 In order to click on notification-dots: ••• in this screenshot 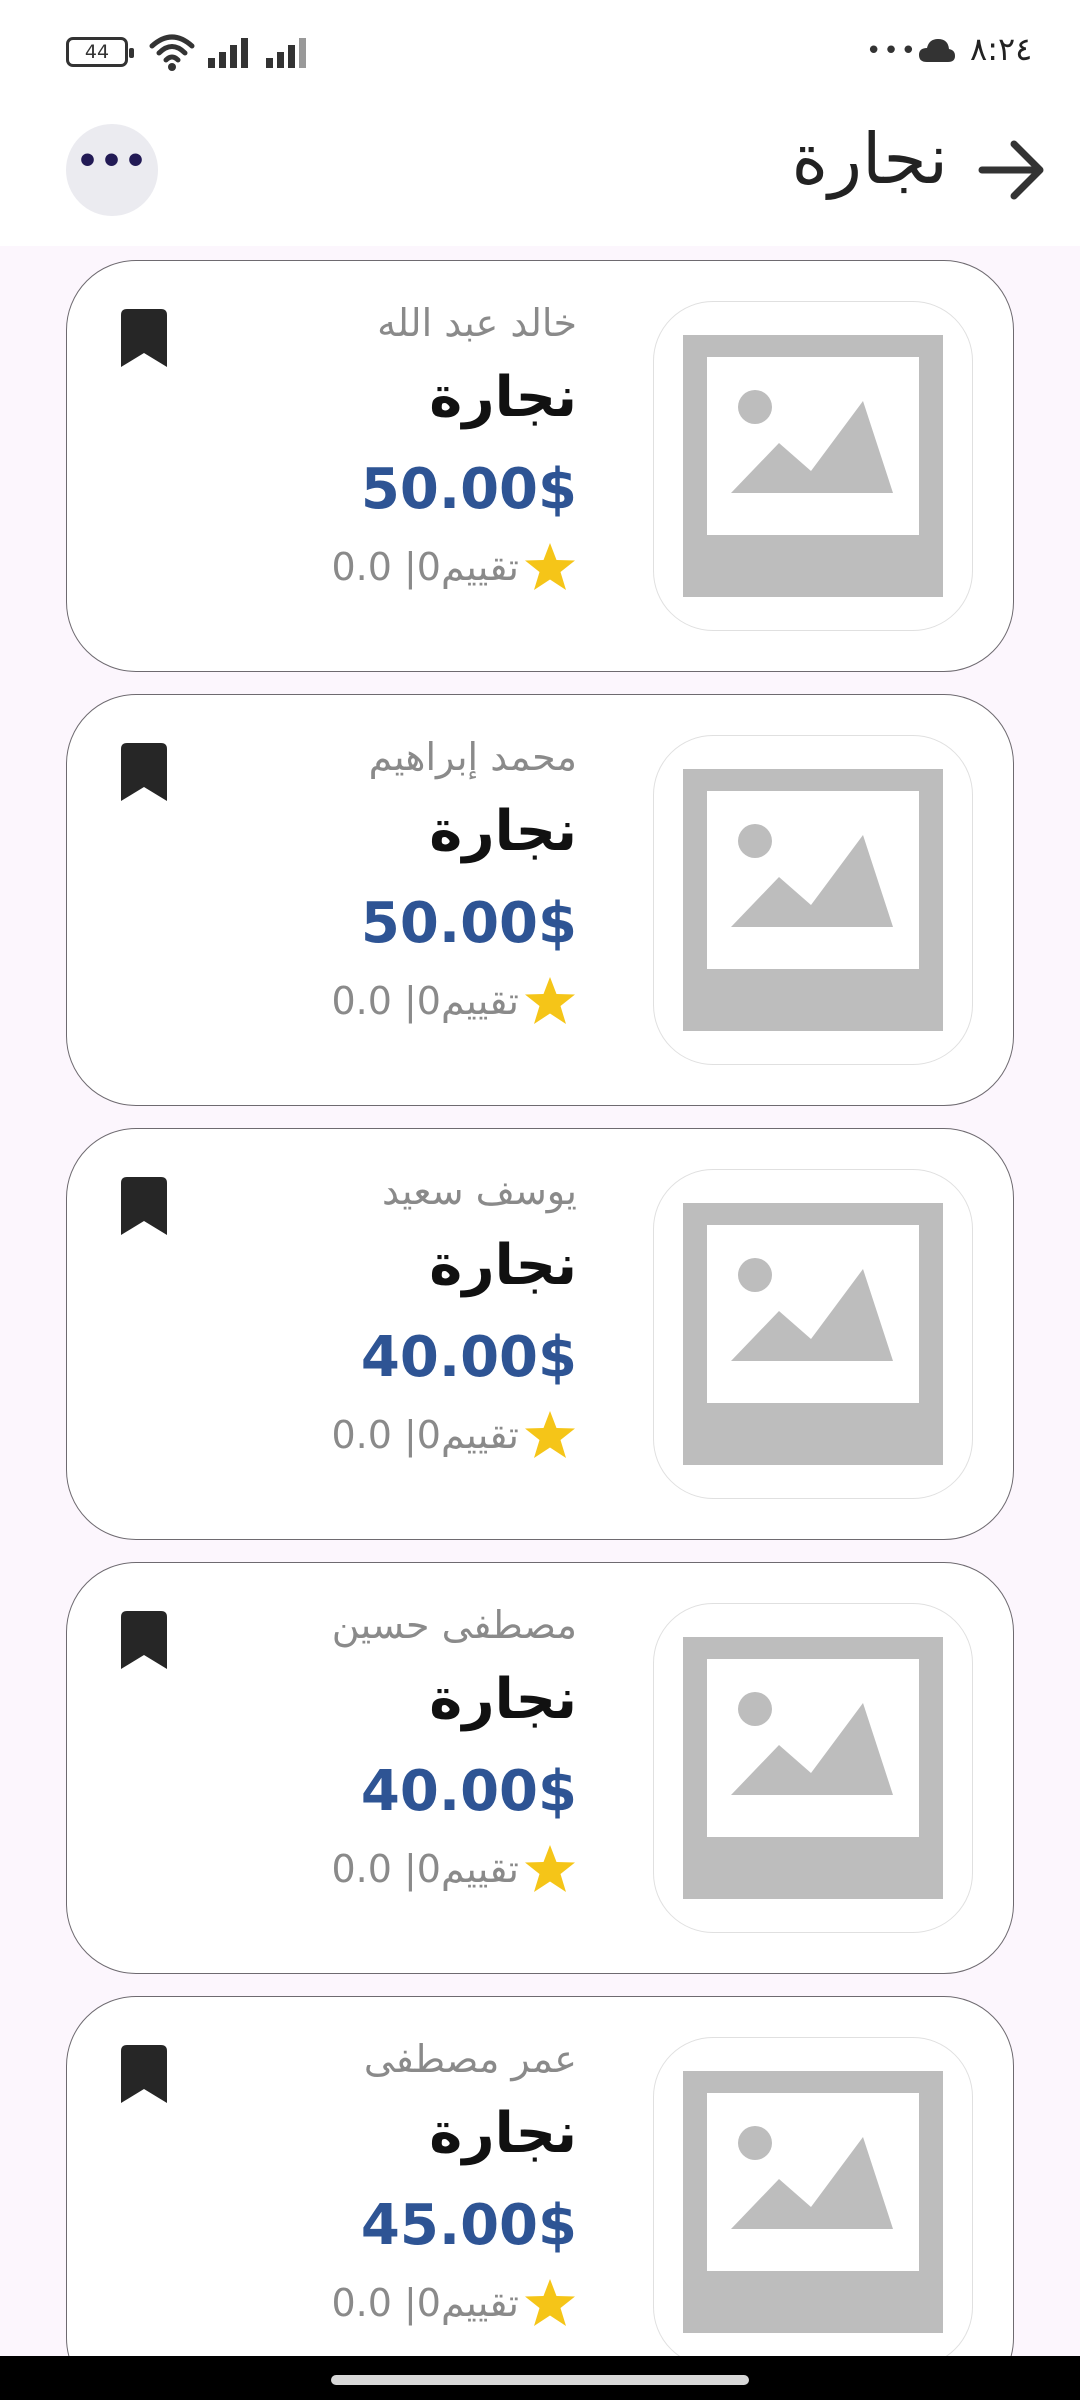, I will do `click(892, 51)`.